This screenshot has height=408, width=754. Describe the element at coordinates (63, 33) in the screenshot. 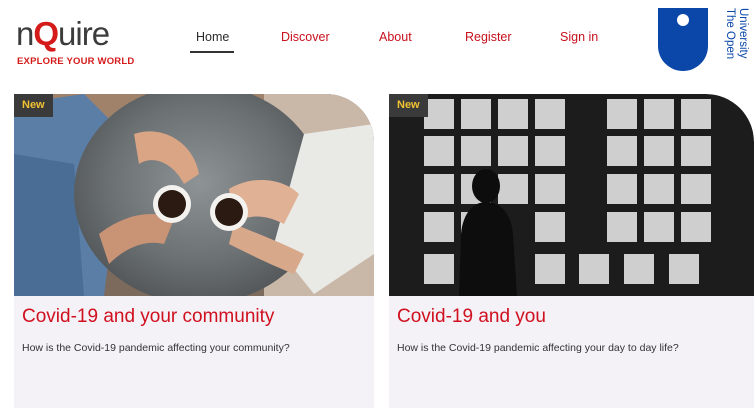

I see `logo-wordmark: nQuire` at that location.